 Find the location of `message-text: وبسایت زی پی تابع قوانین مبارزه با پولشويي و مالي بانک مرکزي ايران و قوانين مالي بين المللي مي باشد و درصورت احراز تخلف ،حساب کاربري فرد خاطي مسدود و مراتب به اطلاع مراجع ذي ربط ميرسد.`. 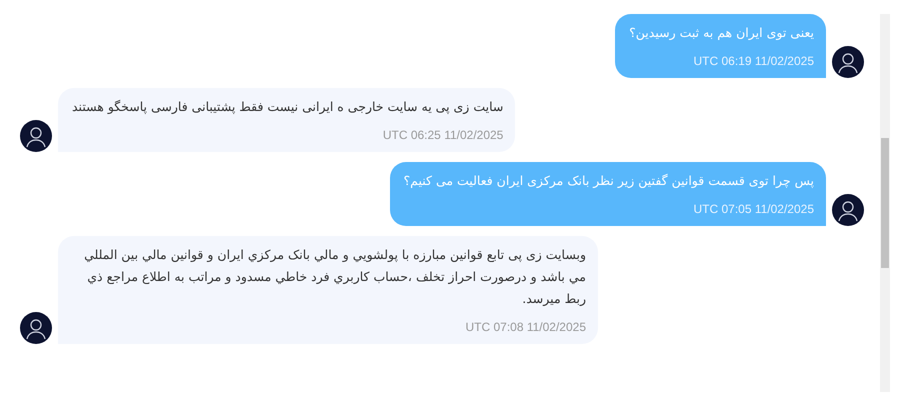

message-text: وبسایت زی پی تابع قوانین مبارزه با پولشويي و مالي بانک مرکزي ايران و قوانين مالي بين المللي مي باشد و درصورت احراز تخلف ،حساب کاربري فرد خاطي مسدود و مراتب به اطلاع مراجع ذي ربط ميرسد. is located at coordinates (334, 277).